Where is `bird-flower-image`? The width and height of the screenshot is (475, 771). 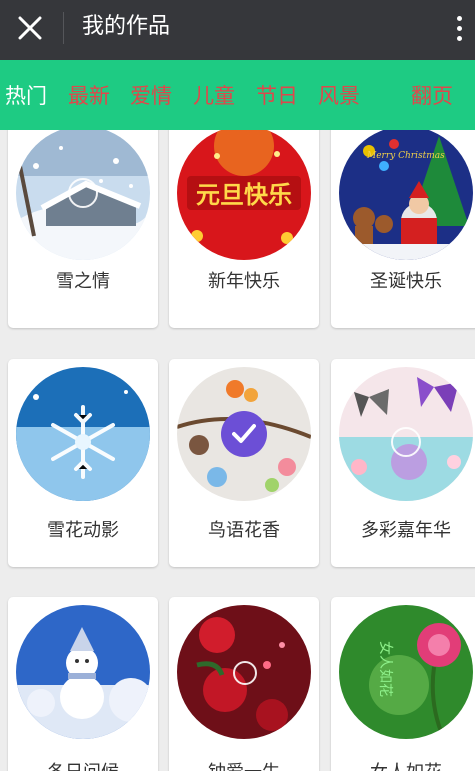
bird-flower-image is located at coordinates (244, 434).